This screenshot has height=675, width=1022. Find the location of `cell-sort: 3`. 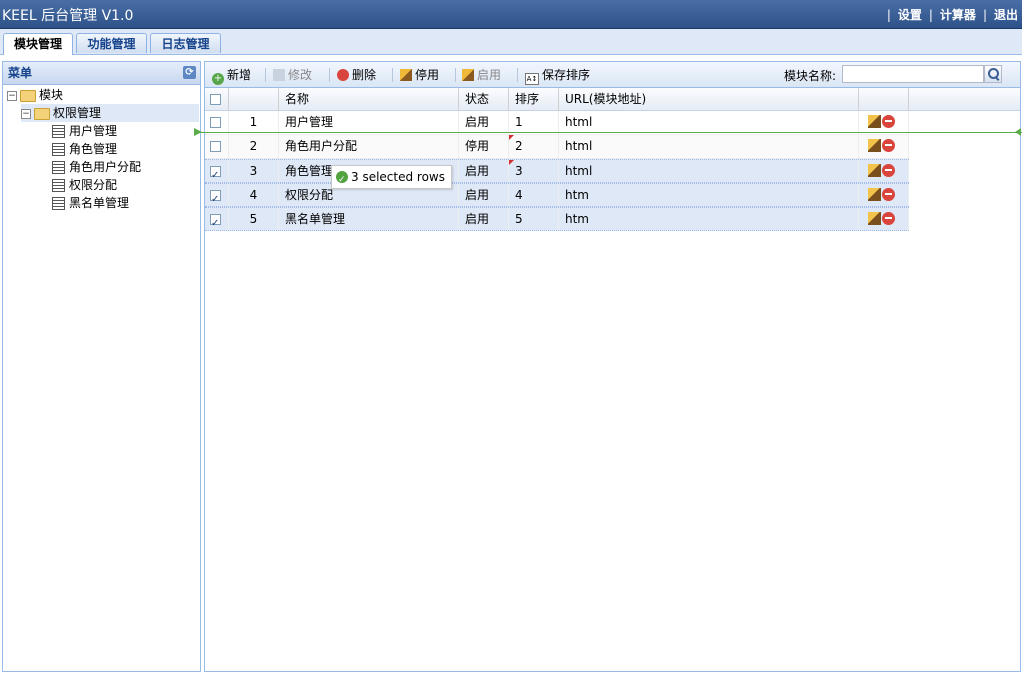

cell-sort: 3 is located at coordinates (534, 171).